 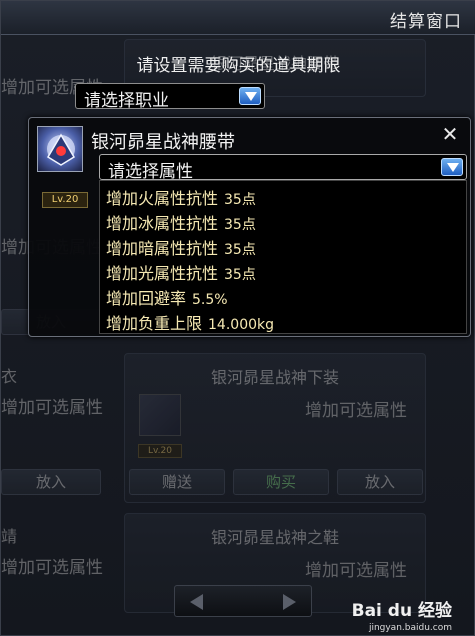 I want to click on bg-buy-button: 购买, so click(x=281, y=482).